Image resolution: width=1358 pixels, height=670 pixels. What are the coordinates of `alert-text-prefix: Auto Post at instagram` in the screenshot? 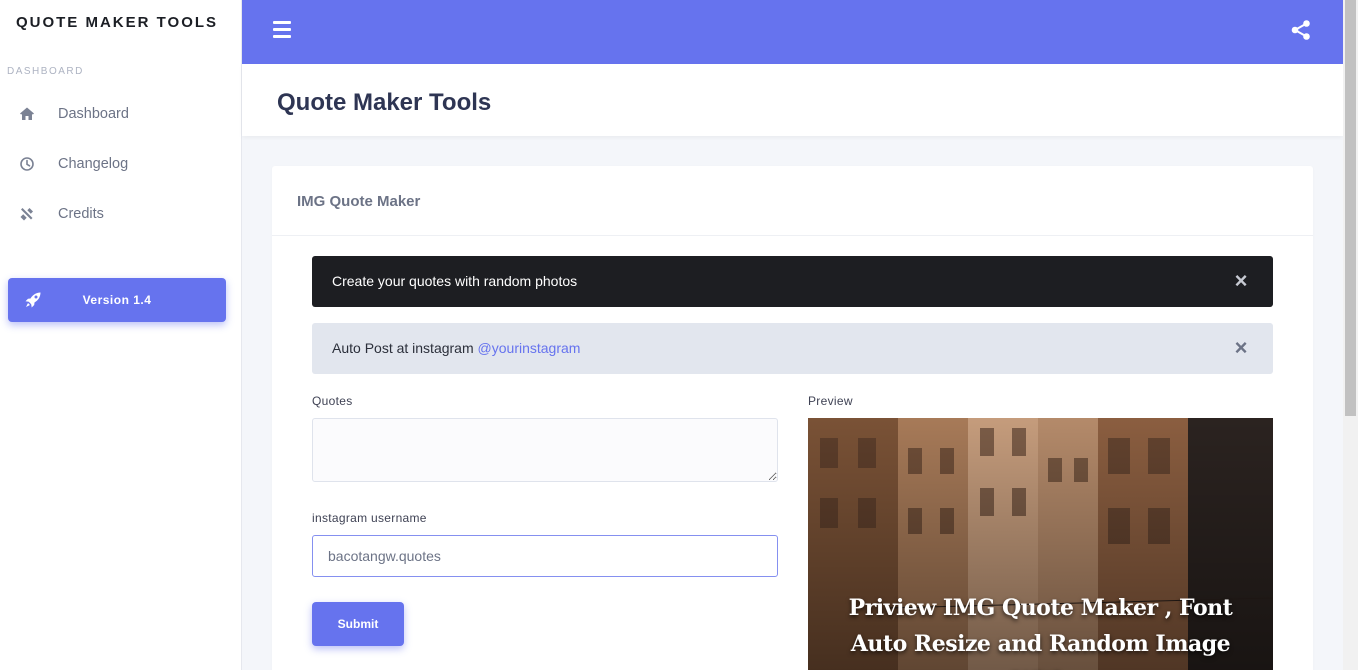 It's located at (405, 348).